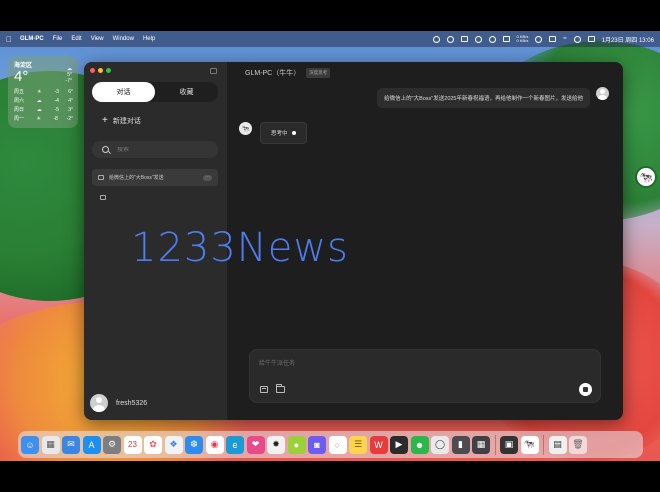 The width and height of the screenshot is (660, 492). Describe the element at coordinates (97, 39) in the screenshot. I see `menu-view: View` at that location.